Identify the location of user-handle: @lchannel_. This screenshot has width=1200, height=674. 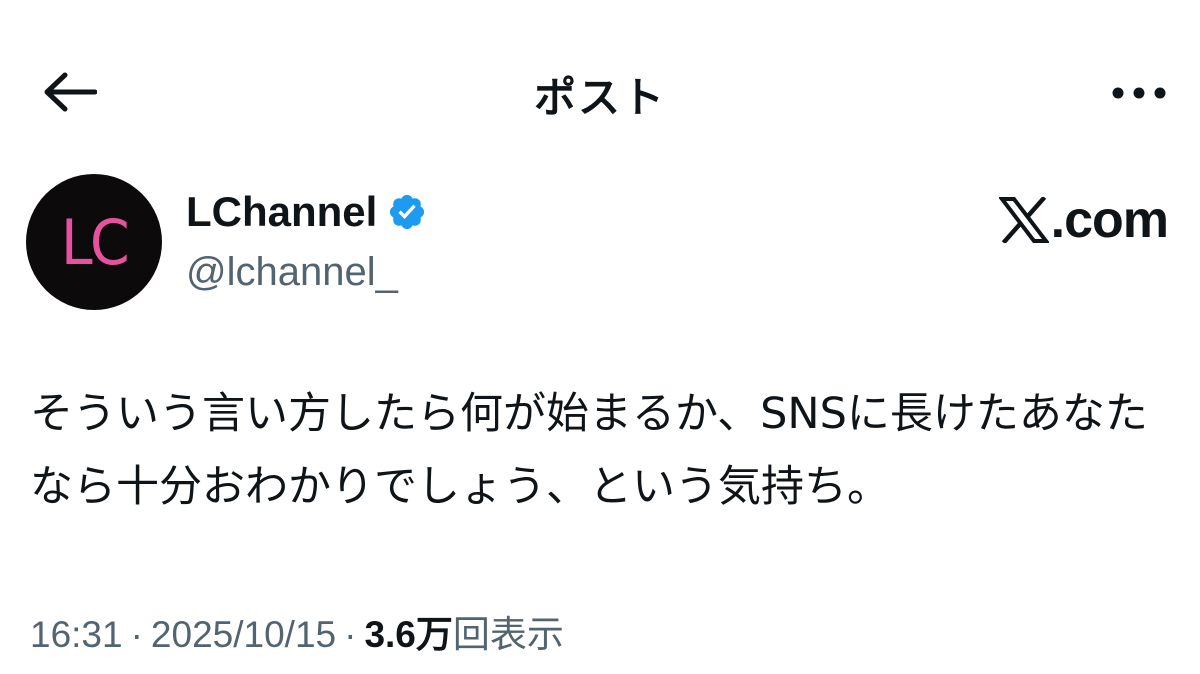
(292, 272).